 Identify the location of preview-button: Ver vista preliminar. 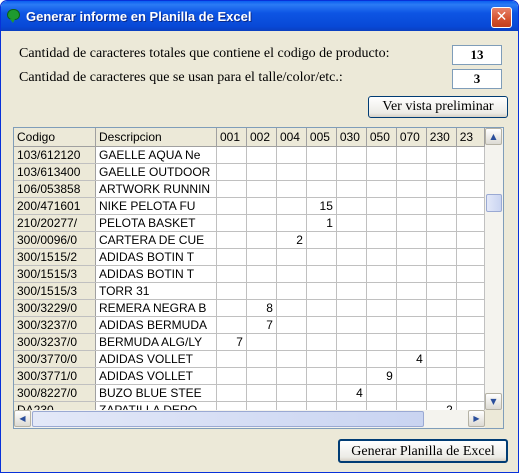
(438, 107).